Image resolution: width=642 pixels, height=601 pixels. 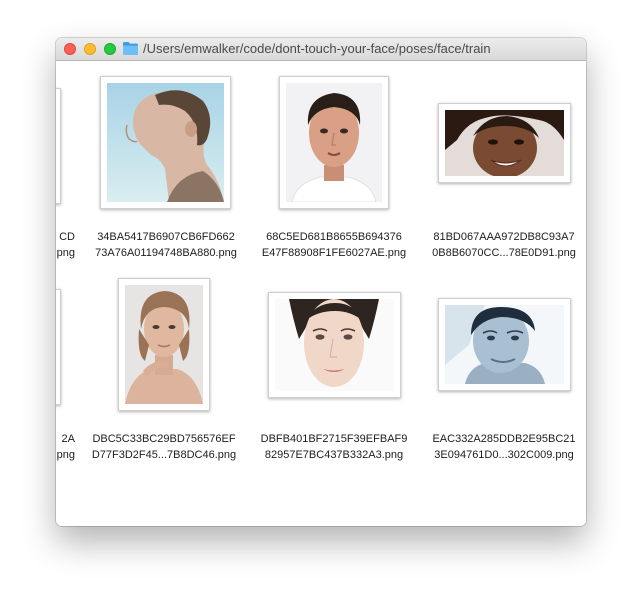 I want to click on file-name-line: 73A76A01194748BA880.png, so click(x=166, y=253).